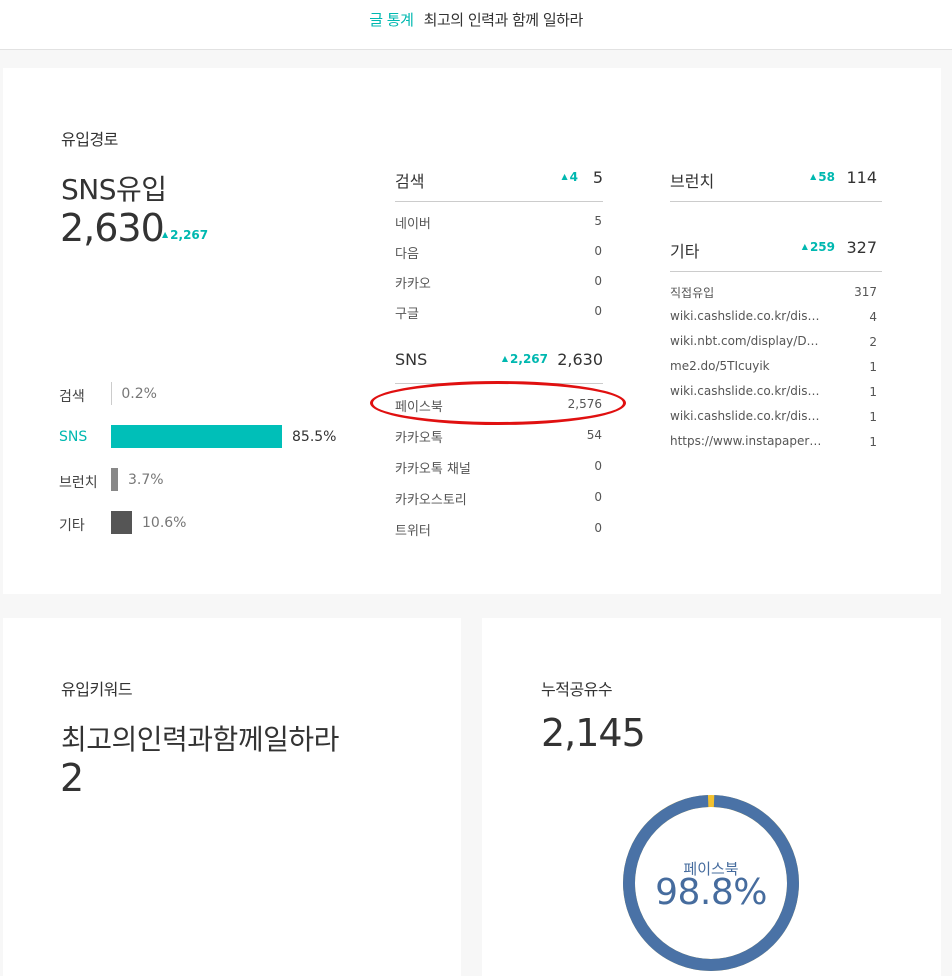  What do you see at coordinates (580, 359) in the screenshot?
I see `sns-total: 2,630` at bounding box center [580, 359].